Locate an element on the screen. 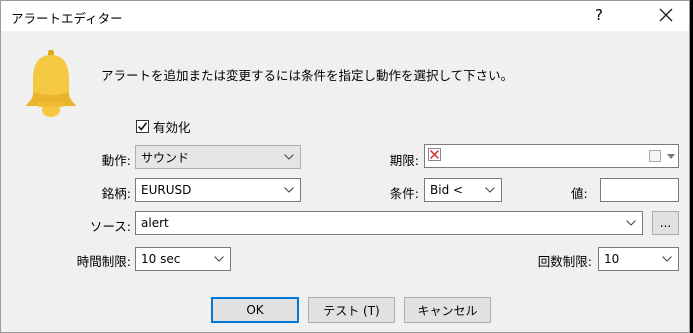 The height and width of the screenshot is (333, 693). ok-button: OK is located at coordinates (255, 310).